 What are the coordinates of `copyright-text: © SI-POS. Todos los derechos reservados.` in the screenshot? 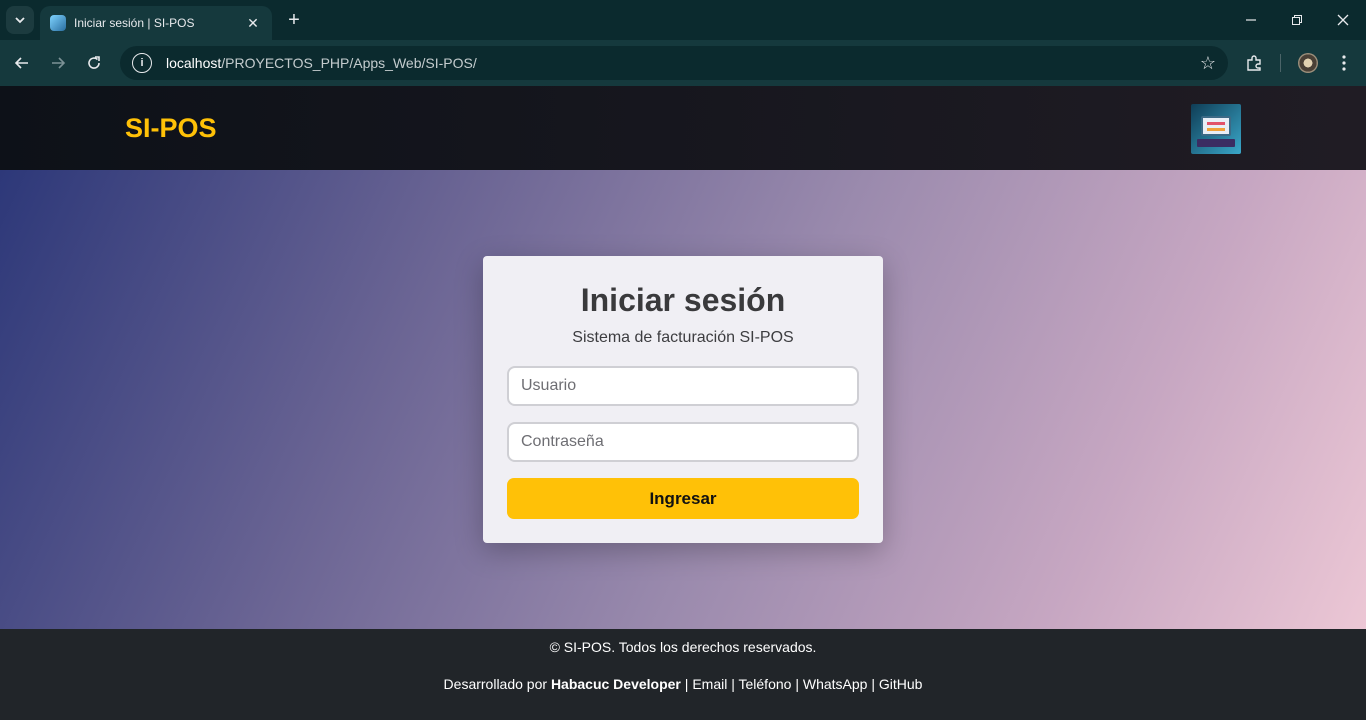 It's located at (683, 647).